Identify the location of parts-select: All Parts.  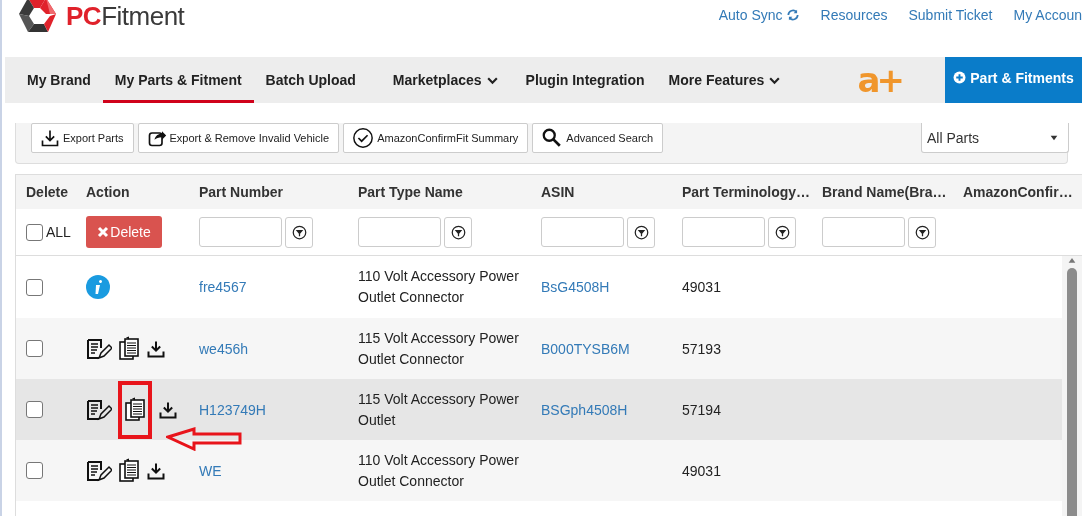
(995, 138).